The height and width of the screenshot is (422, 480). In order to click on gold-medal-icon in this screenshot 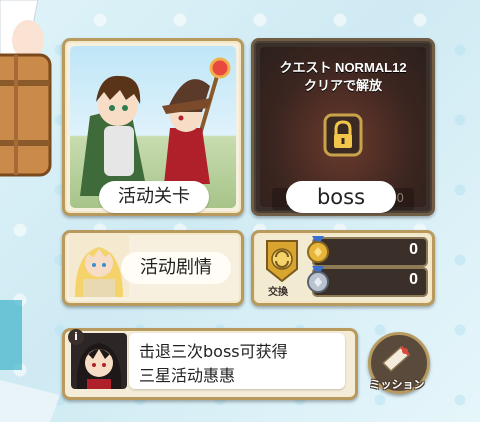, I will do `click(318, 249)`.